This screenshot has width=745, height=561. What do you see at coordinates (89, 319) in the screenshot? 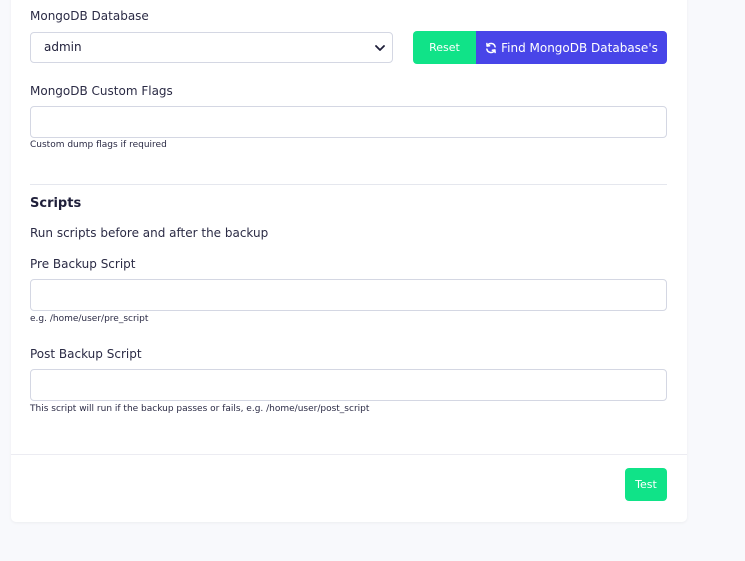
I see `pre-backup-script-help: e.g. /home/user/pre_script` at bounding box center [89, 319].